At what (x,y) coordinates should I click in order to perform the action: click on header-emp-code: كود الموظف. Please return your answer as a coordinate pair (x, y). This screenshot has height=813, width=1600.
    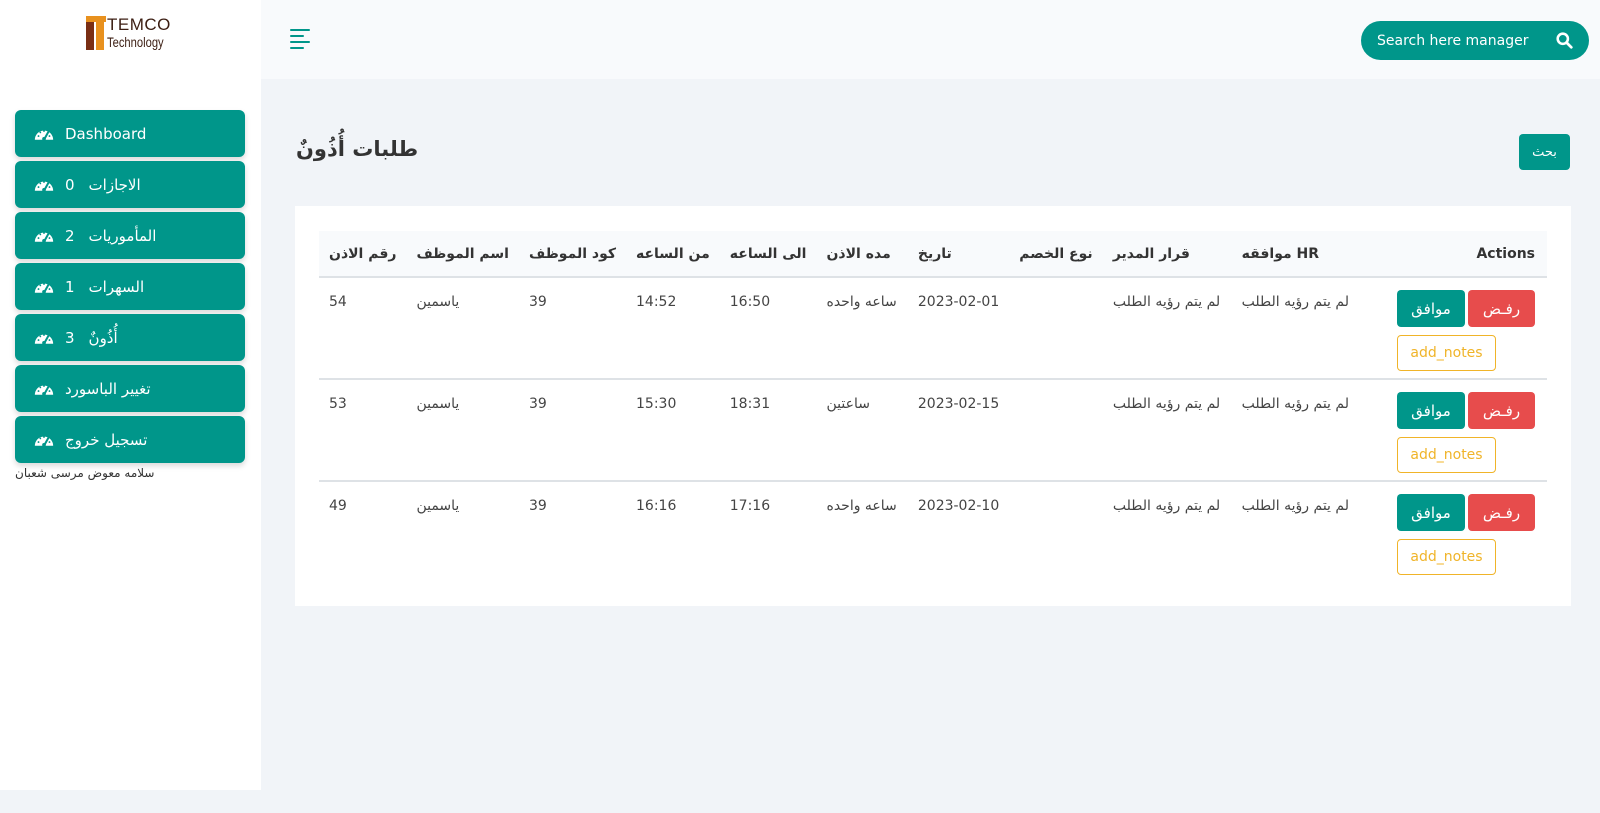
    Looking at the image, I should click on (572, 253).